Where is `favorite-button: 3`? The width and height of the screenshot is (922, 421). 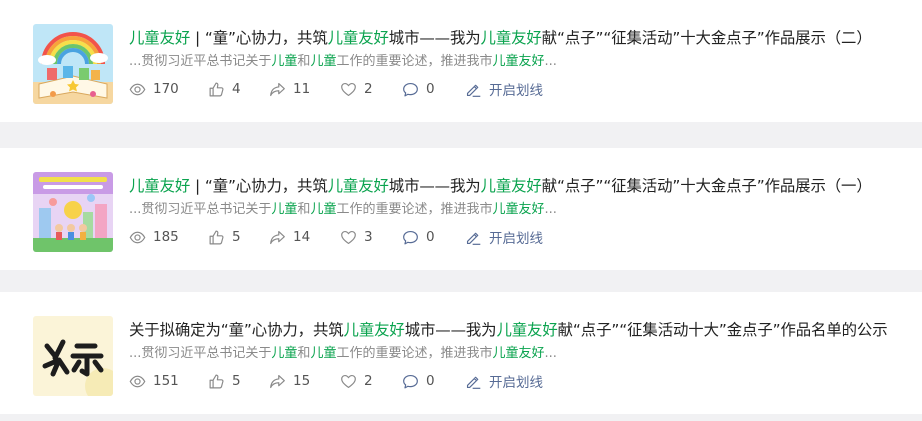
favorite-button: 3 is located at coordinates (371, 237).